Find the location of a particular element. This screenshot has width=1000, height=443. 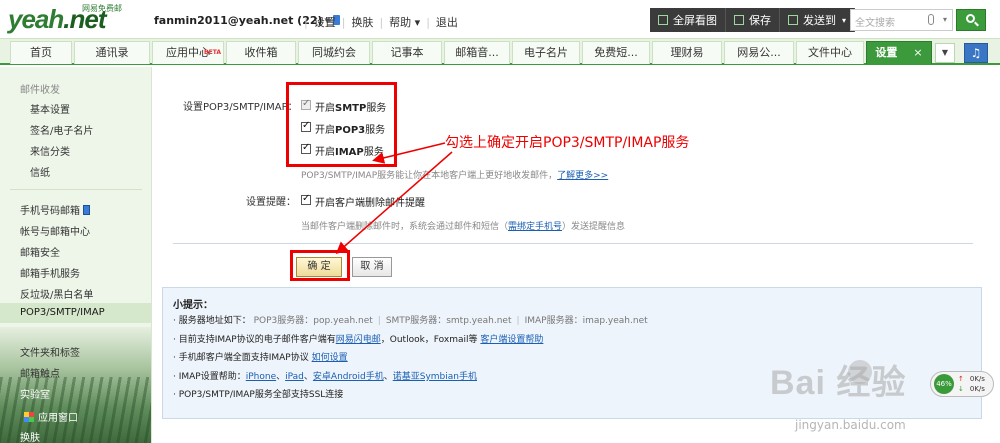

tab-settings: 设置 × is located at coordinates (899, 52).